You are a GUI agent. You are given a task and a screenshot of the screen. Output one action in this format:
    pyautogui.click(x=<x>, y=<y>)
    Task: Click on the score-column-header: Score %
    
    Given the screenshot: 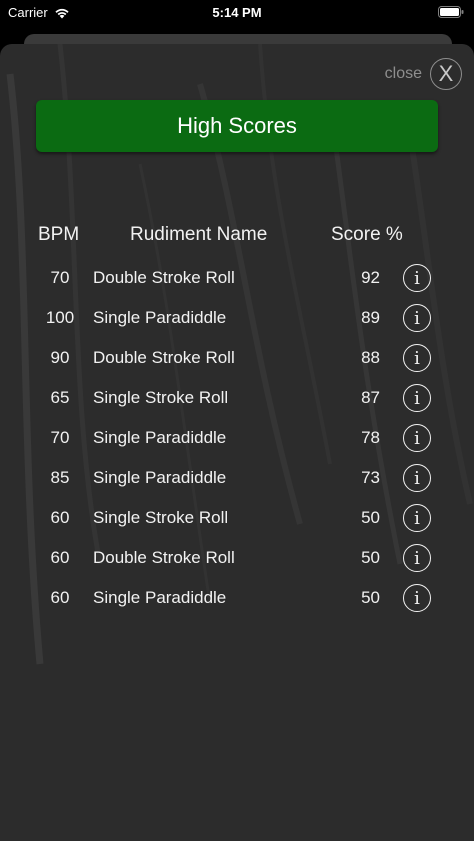 What is the action you would take?
    pyautogui.click(x=367, y=234)
    